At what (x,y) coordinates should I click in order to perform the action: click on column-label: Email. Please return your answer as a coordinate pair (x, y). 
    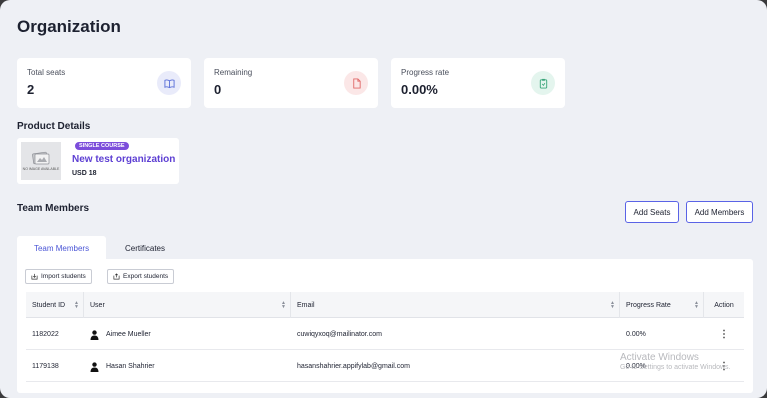
    Looking at the image, I should click on (306, 305).